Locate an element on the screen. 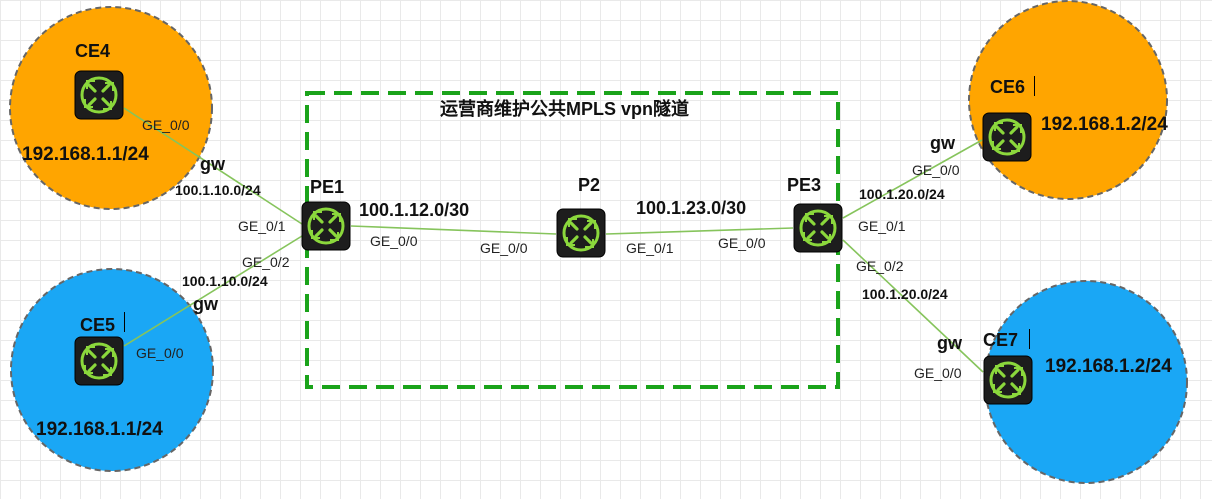 This screenshot has height=499, width=1212. network-p2-pe3: 100.1.23.0/30 is located at coordinates (691, 208).